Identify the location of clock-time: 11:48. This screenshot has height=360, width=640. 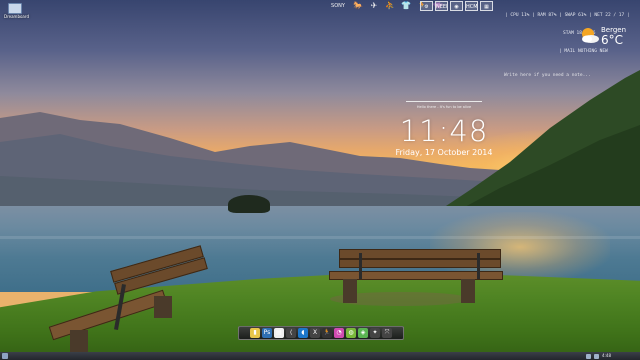
(444, 131).